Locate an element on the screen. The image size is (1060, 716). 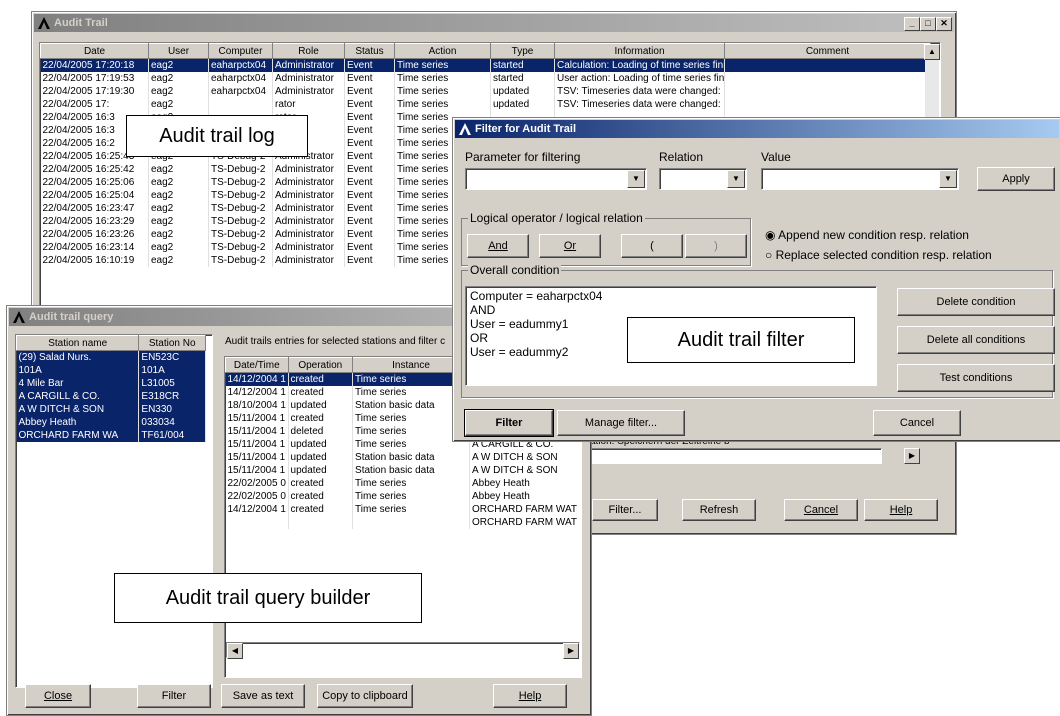
close-paren-button: ) is located at coordinates (716, 246).